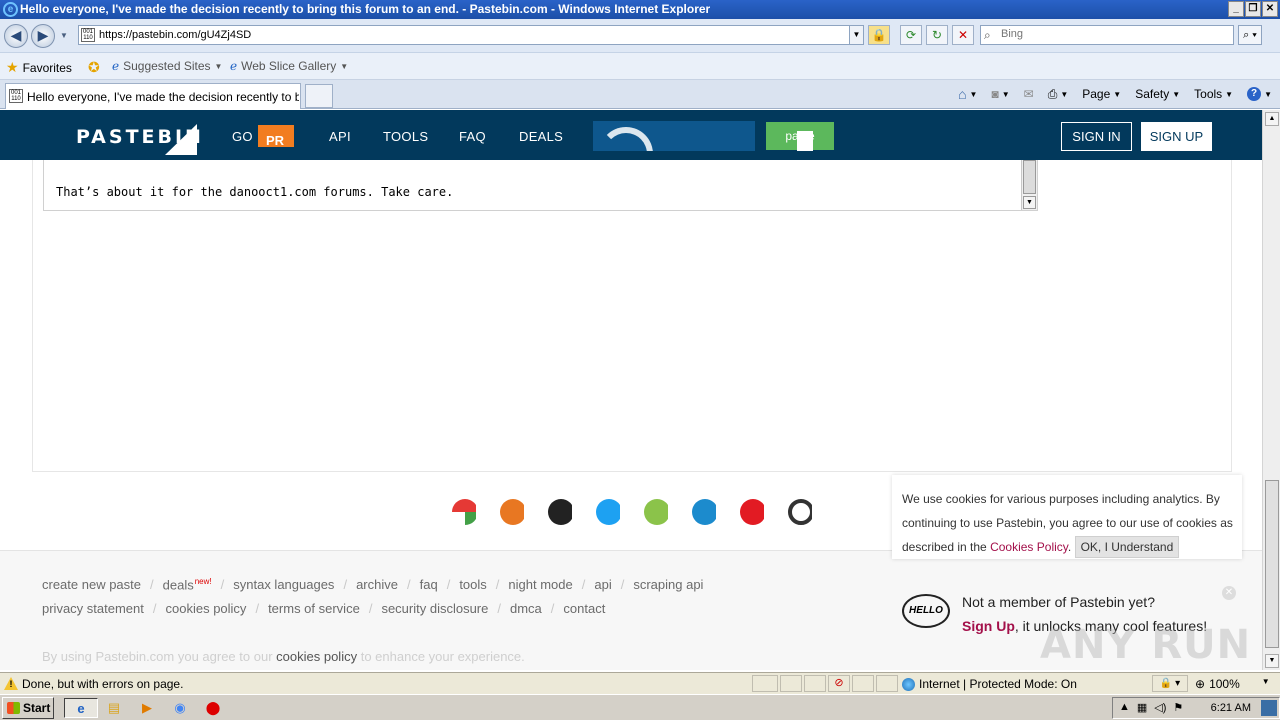  I want to click on code-scroll-down-arrow: ▼, so click(1029, 202).